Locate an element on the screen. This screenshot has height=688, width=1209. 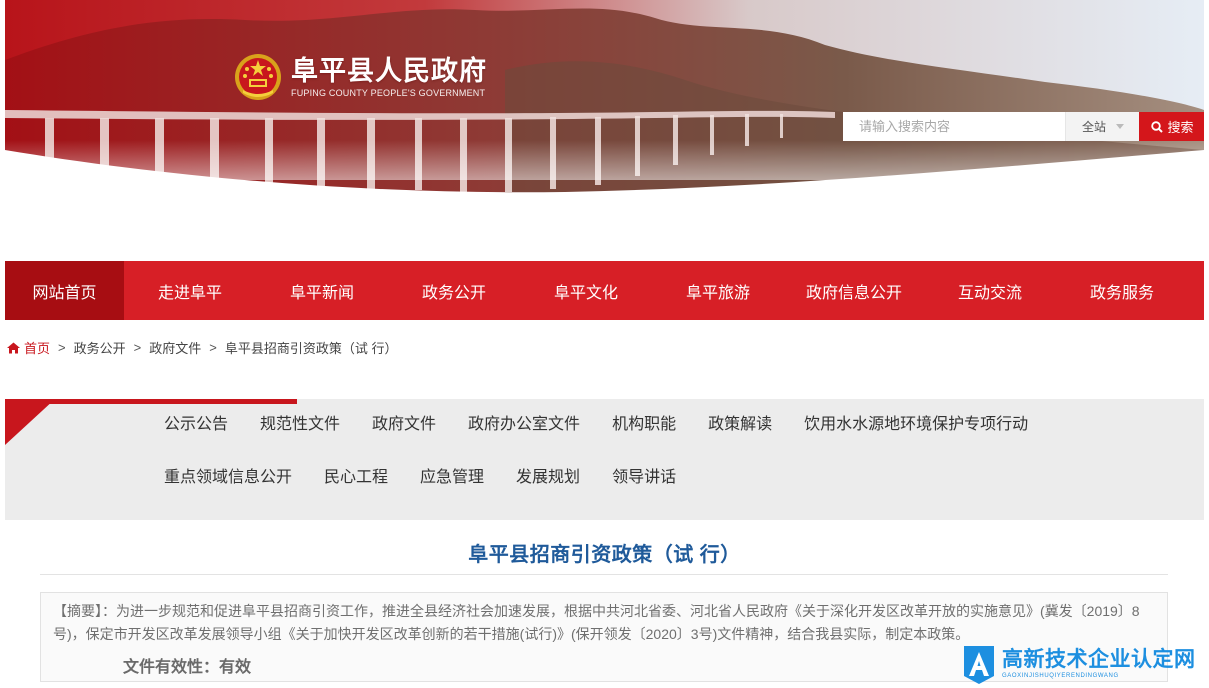
watermark: 高新技术企业认定网 GAOXINJISHUQIYERENDINGWANG is located at coordinates (1084, 664).